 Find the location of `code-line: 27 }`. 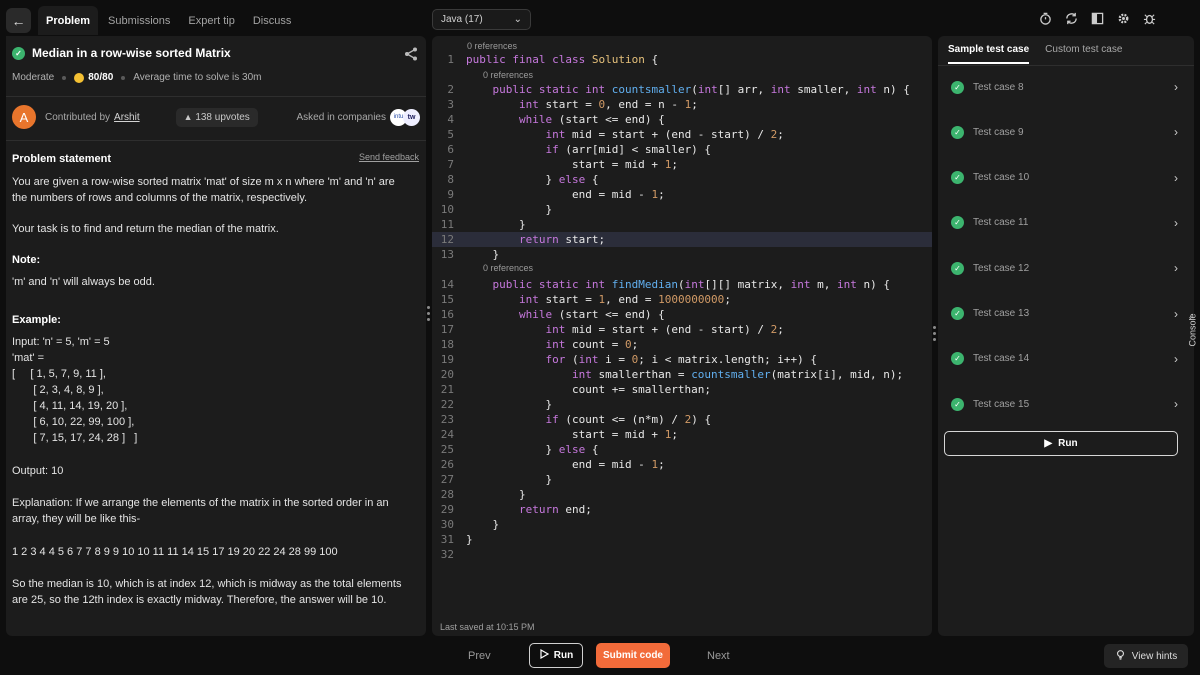

code-line: 27 } is located at coordinates (682, 479).